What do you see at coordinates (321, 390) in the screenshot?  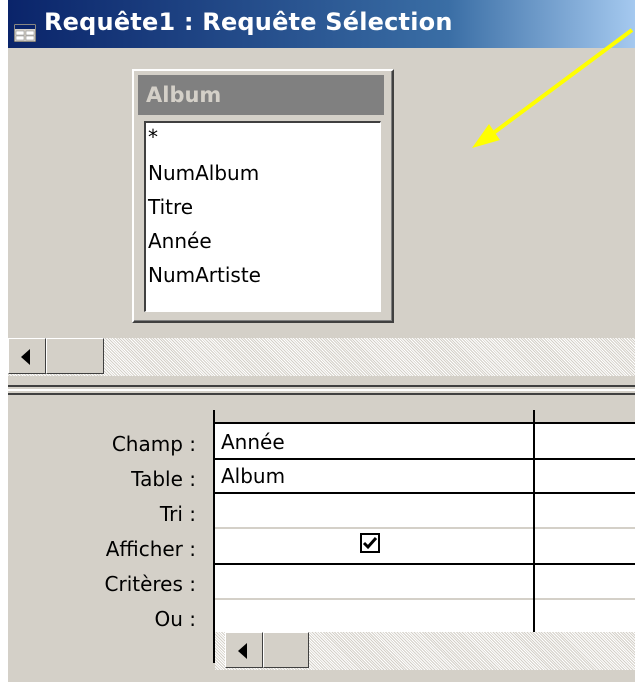 I see `pane-splitter` at bounding box center [321, 390].